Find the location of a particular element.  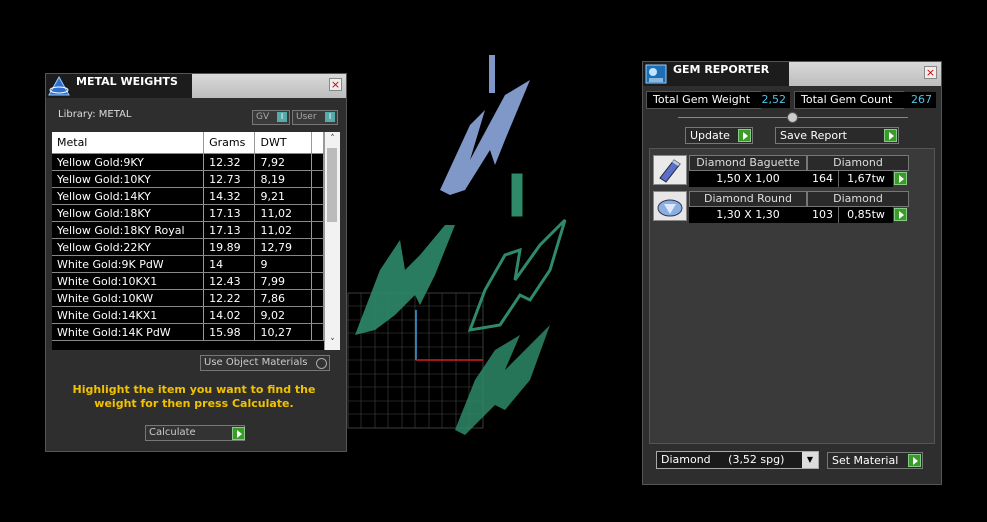

round-gem-icon is located at coordinates (670, 206).